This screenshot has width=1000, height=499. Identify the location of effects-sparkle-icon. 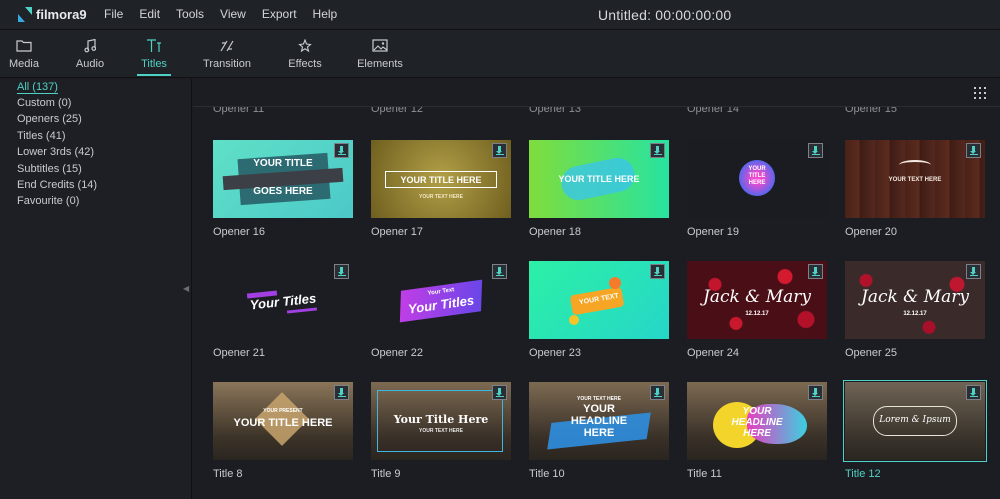
(305, 42).